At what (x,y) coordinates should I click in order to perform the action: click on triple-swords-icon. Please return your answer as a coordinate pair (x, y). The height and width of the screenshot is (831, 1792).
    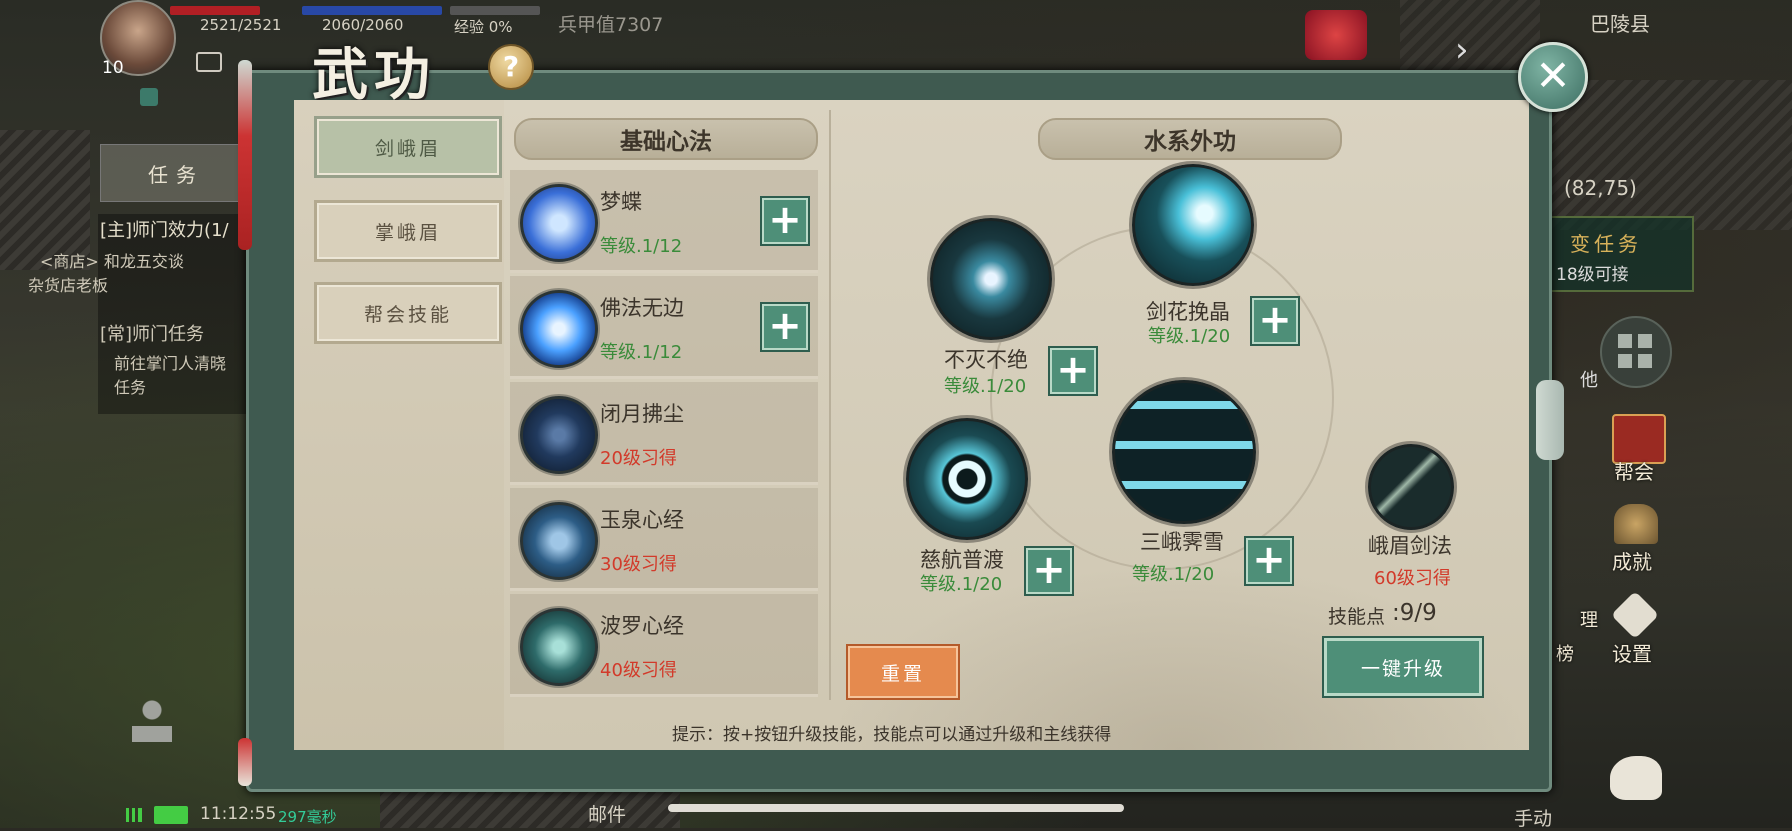
    Looking at the image, I should click on (1184, 452).